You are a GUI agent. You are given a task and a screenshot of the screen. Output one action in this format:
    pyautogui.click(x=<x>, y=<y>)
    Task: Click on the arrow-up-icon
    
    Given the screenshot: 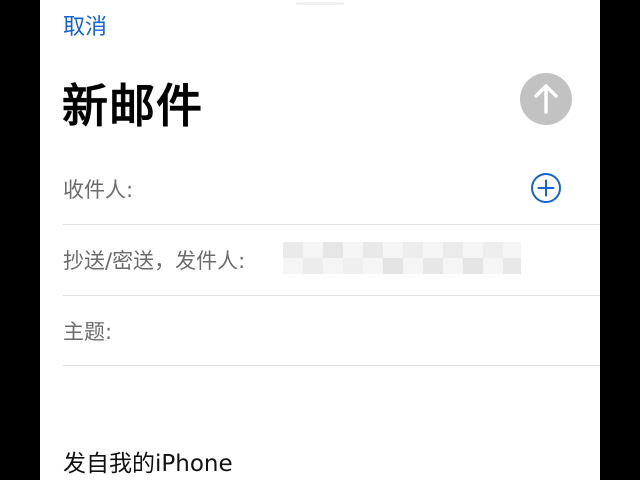 What is the action you would take?
    pyautogui.click(x=546, y=99)
    